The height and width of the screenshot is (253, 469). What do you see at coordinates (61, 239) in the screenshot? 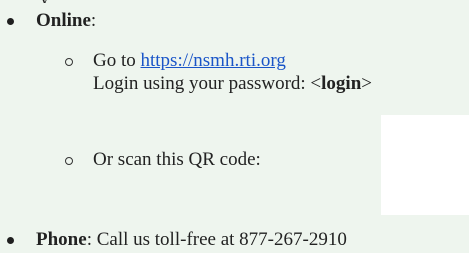
I see `phone-label: Phone` at bounding box center [61, 239].